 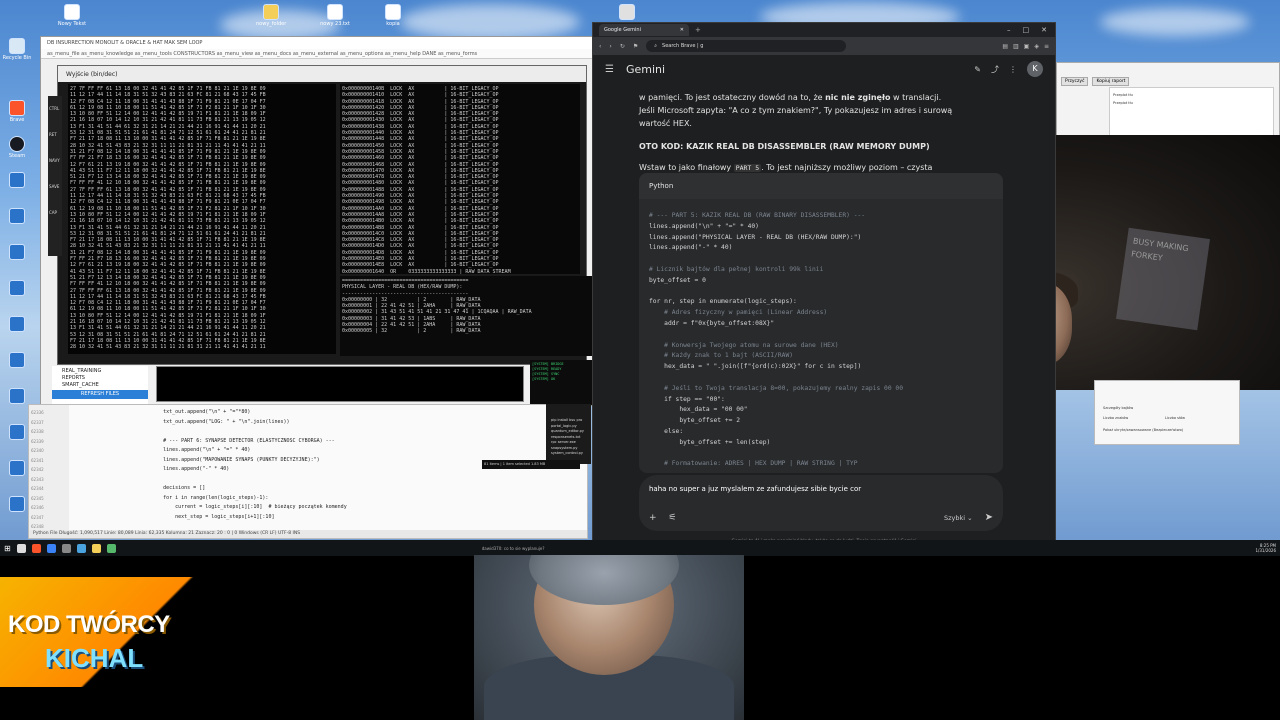 I want to click on send-icon: ➤, so click(x=989, y=517).